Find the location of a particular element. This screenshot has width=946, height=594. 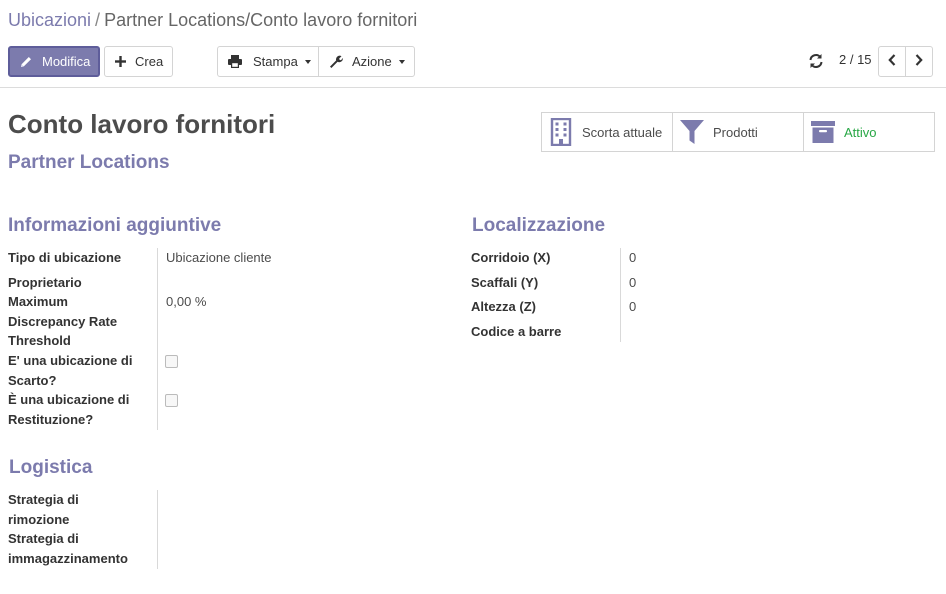

archive-icon is located at coordinates (823, 132).